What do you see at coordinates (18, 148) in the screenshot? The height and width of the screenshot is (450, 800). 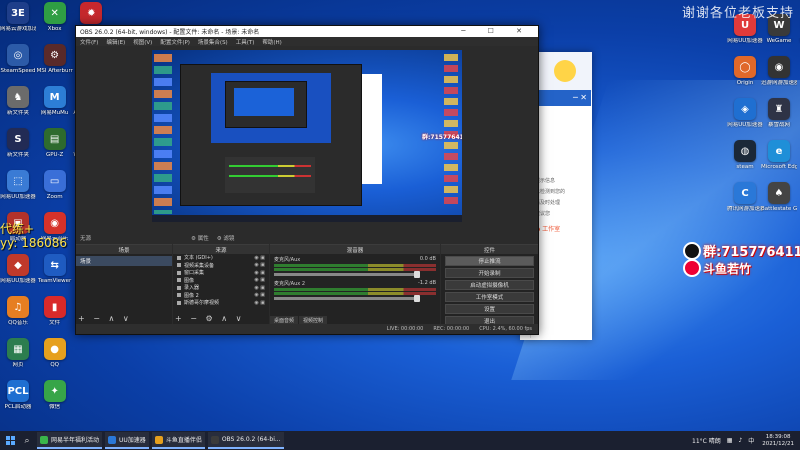 I see `desktop-icon: S 新文件夹` at bounding box center [18, 148].